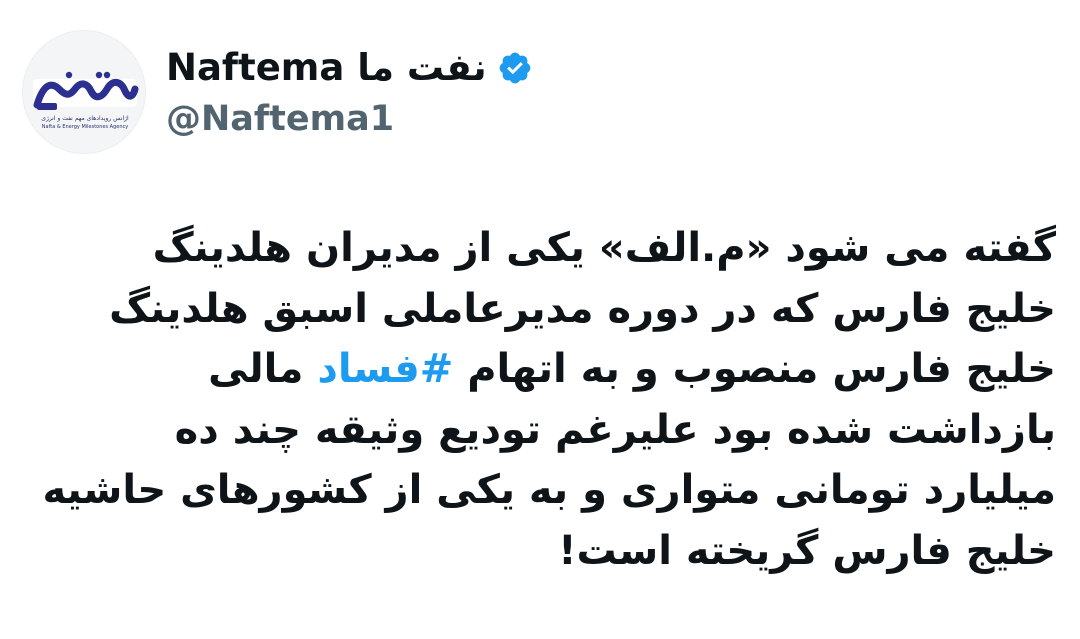 The width and height of the screenshot is (1080, 639). I want to click on naftema-logo-icon, so click(86, 90).